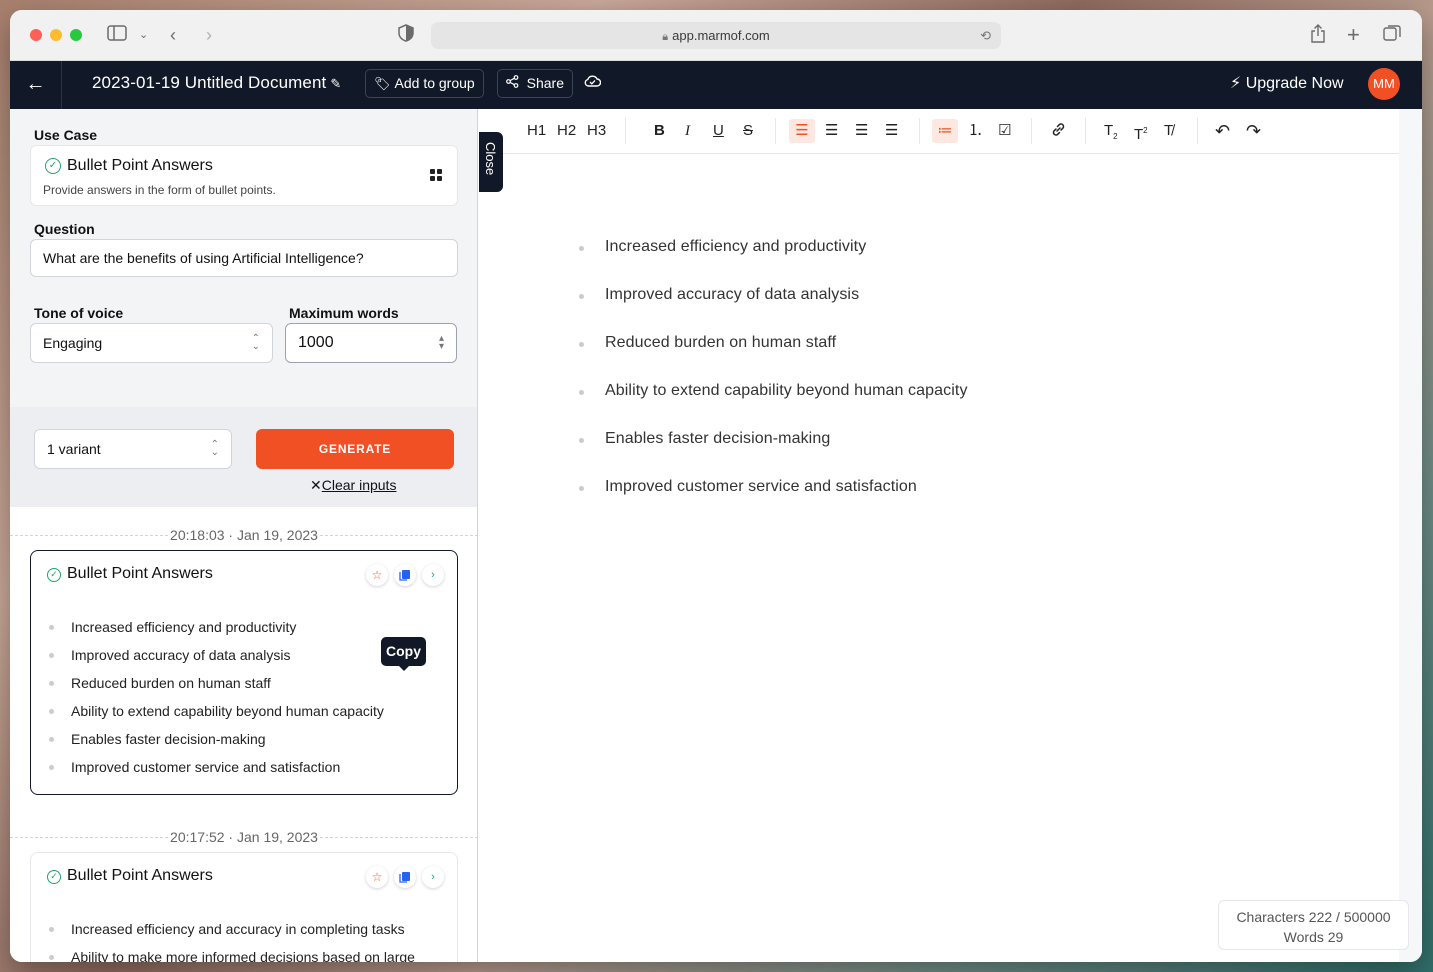  What do you see at coordinates (985, 35) in the screenshot?
I see `translate-reload-icons: ⟲` at bounding box center [985, 35].